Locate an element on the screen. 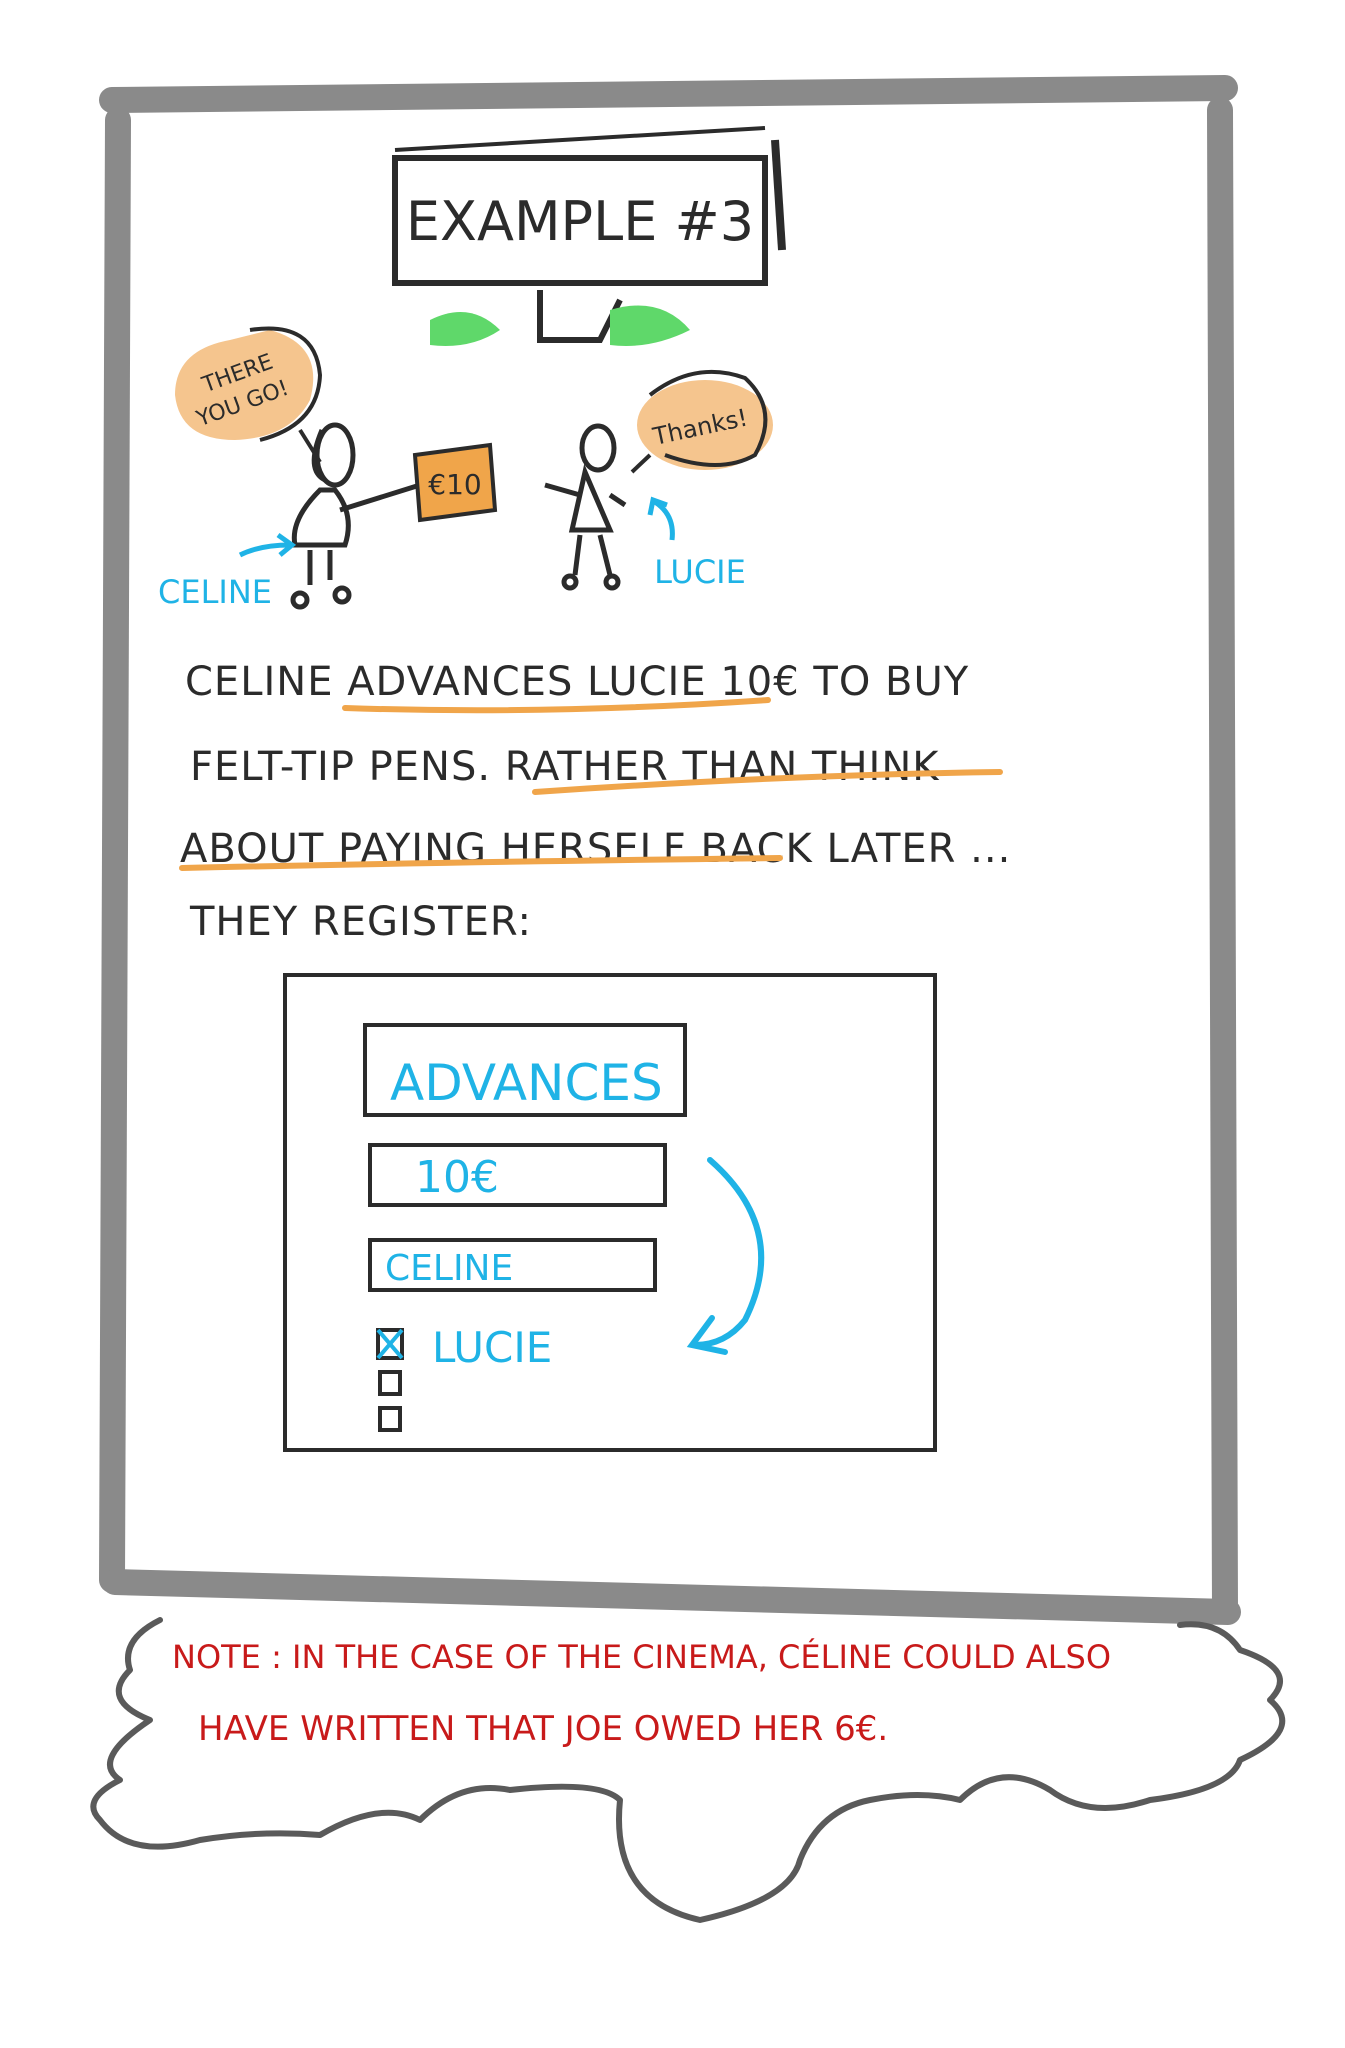  lucie-figure is located at coordinates (585, 507).